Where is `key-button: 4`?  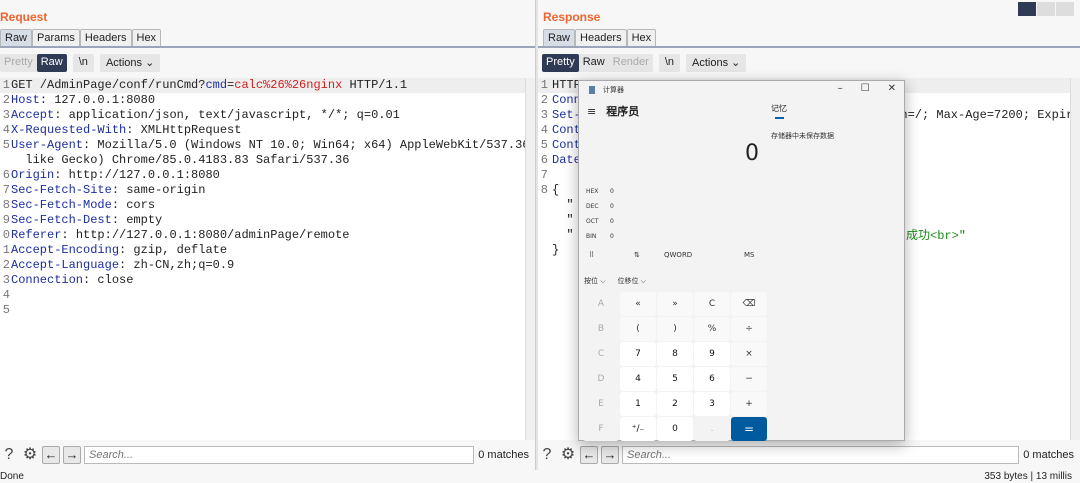 key-button: 4 is located at coordinates (638, 379).